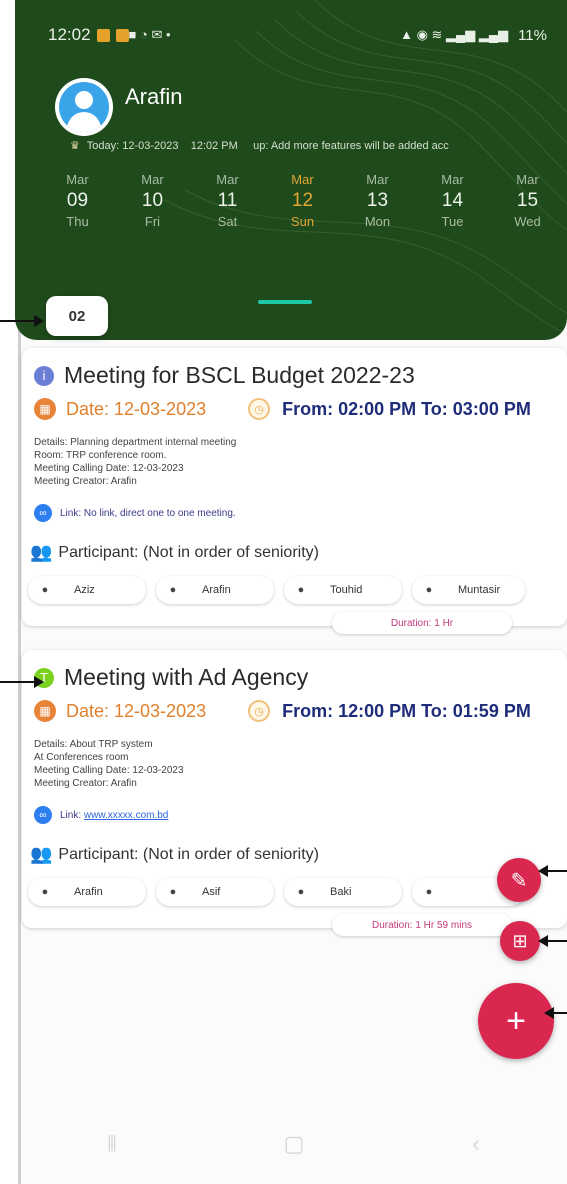 The image size is (567, 1184). Describe the element at coordinates (81, 757) in the screenshot. I see `room-text: At Conferences room` at that location.